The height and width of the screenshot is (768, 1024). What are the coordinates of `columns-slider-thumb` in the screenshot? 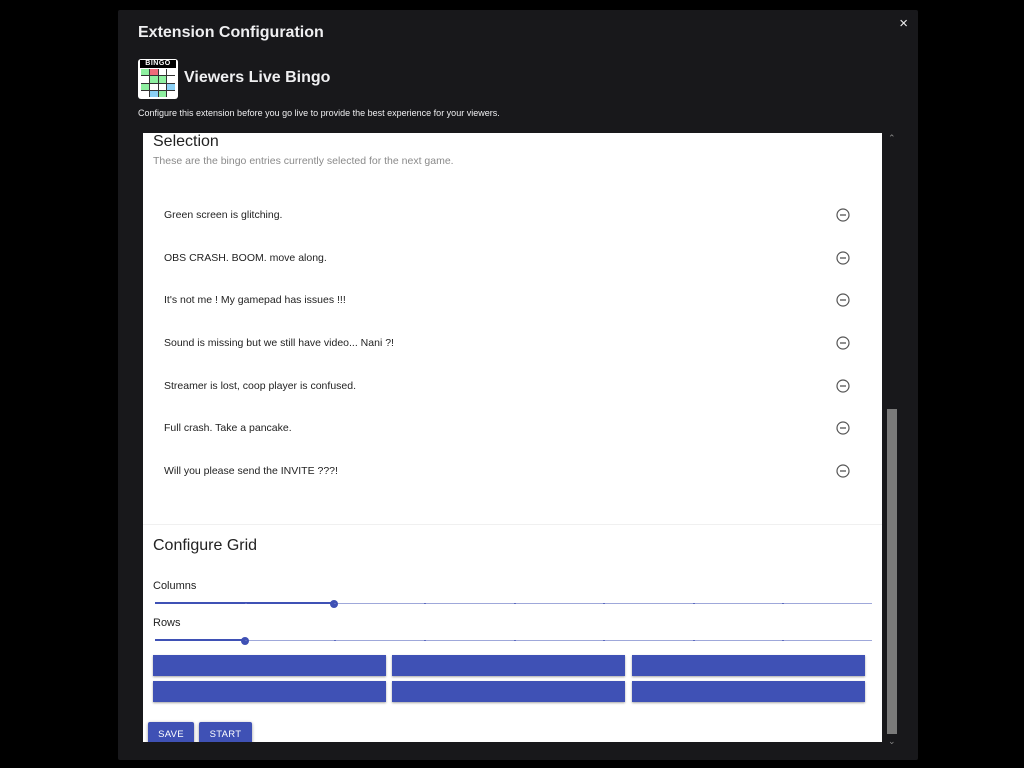 It's located at (334, 604).